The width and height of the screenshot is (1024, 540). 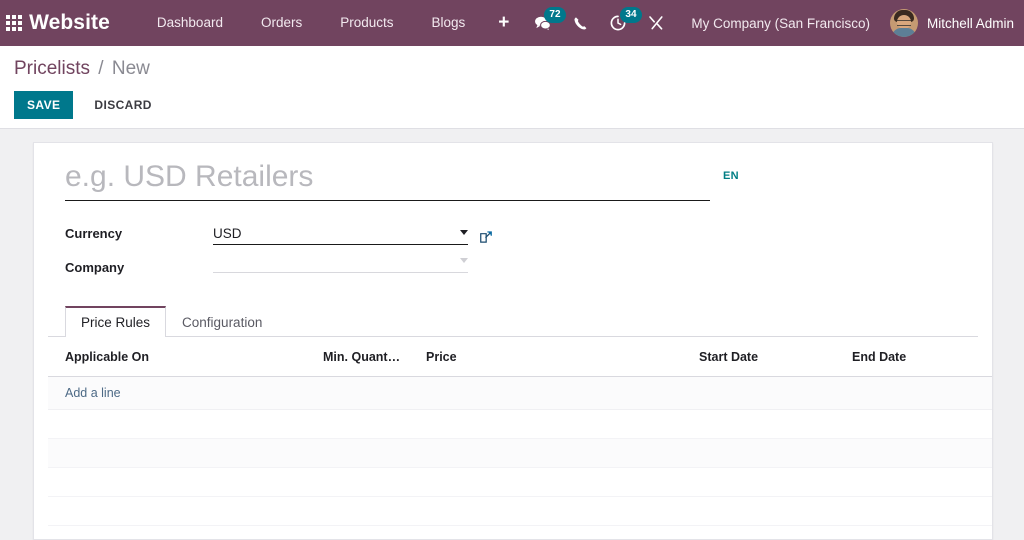 What do you see at coordinates (130, 68) in the screenshot?
I see `breadcrumb-current-new: New` at bounding box center [130, 68].